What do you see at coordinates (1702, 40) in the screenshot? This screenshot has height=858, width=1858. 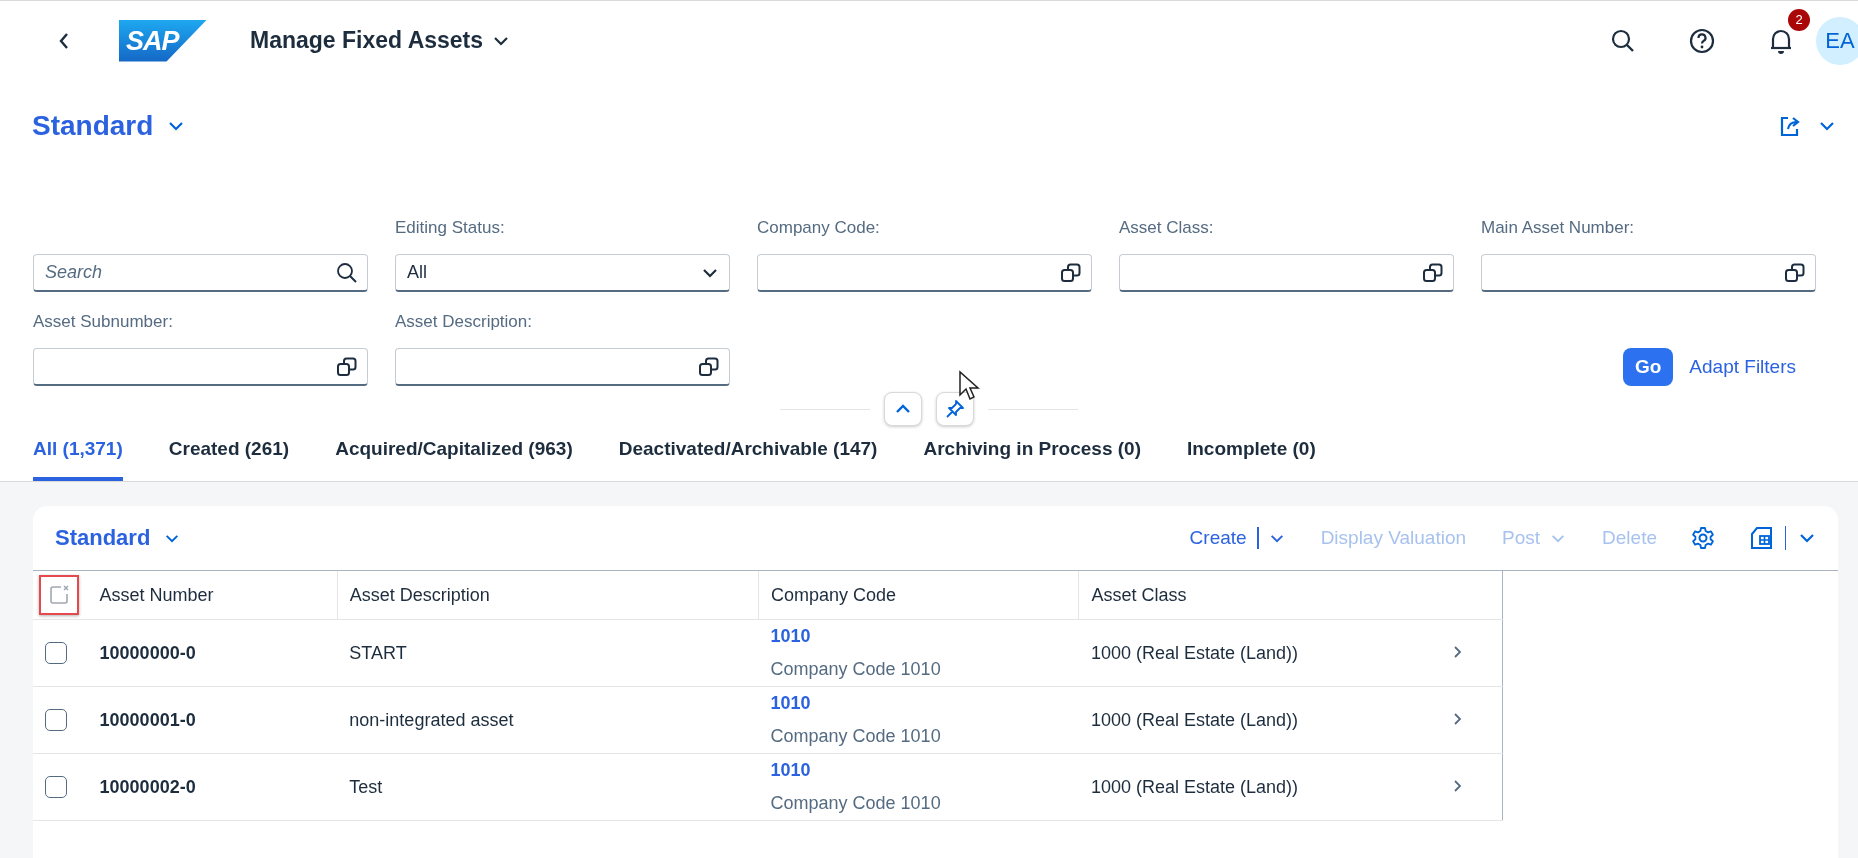 I see `help-icon` at bounding box center [1702, 40].